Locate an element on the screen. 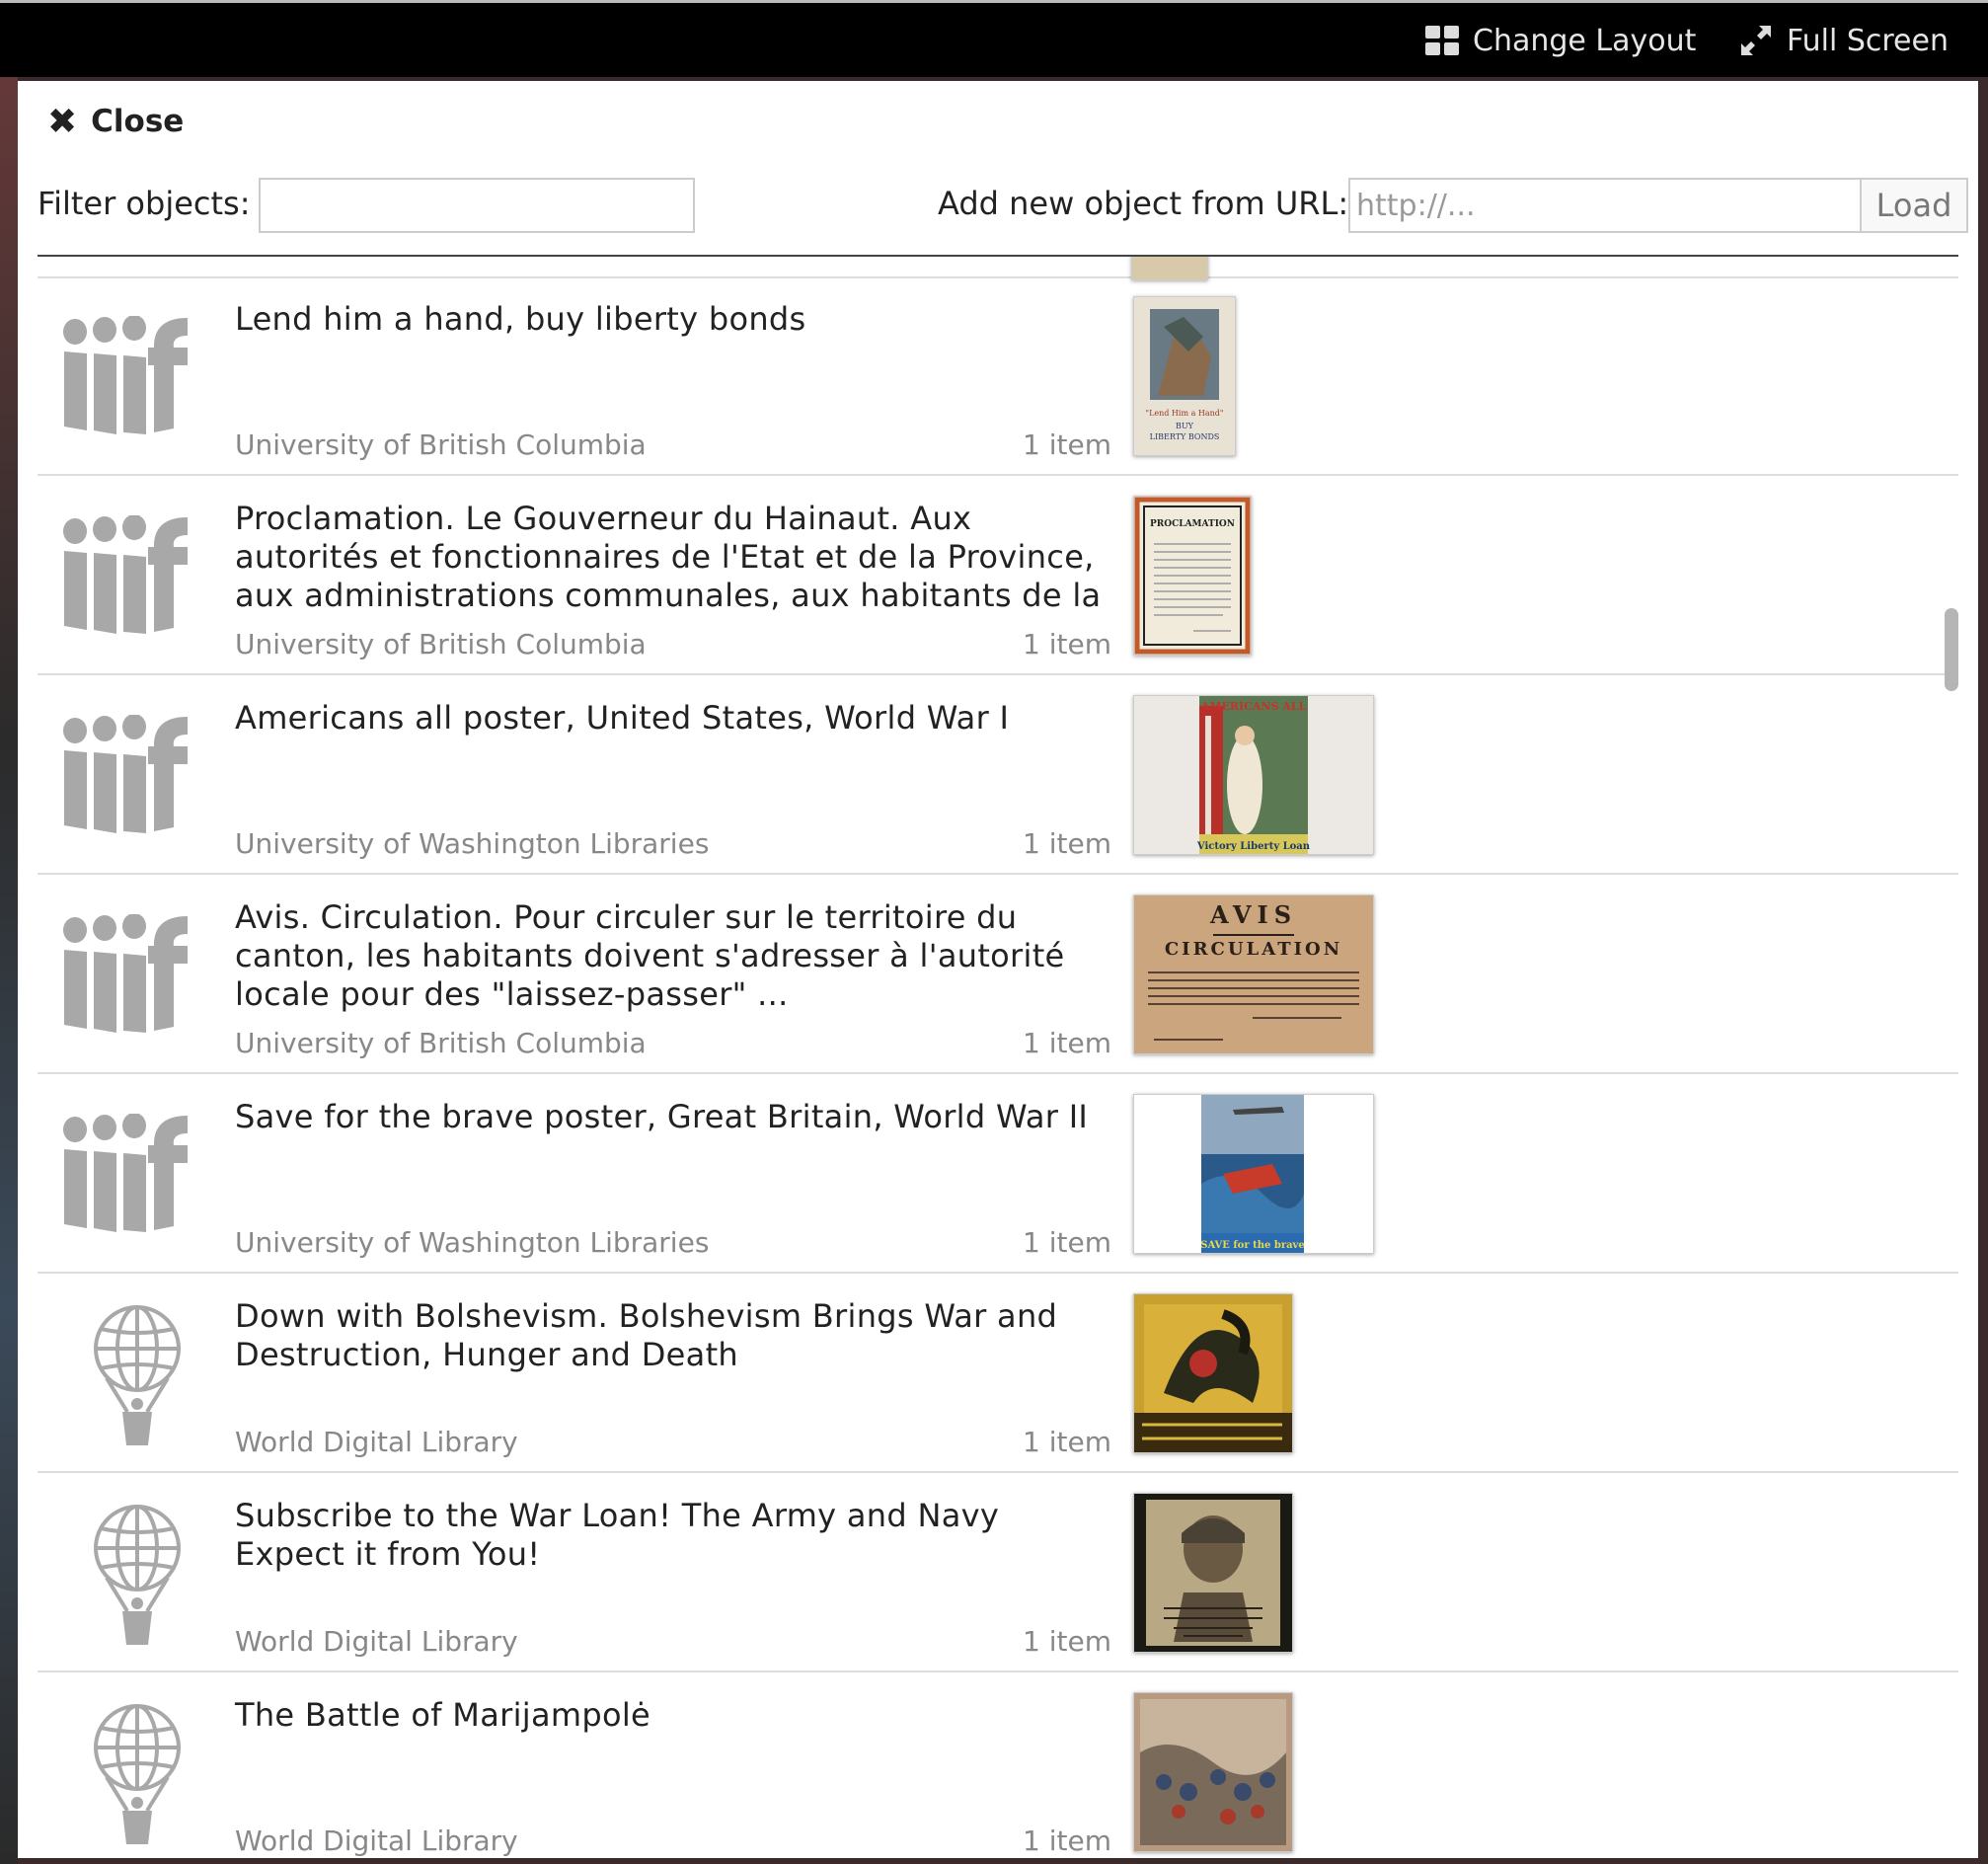 This screenshot has height=1864, width=1988. thumbnail: SAVE for the brave is located at coordinates (1253, 1174).